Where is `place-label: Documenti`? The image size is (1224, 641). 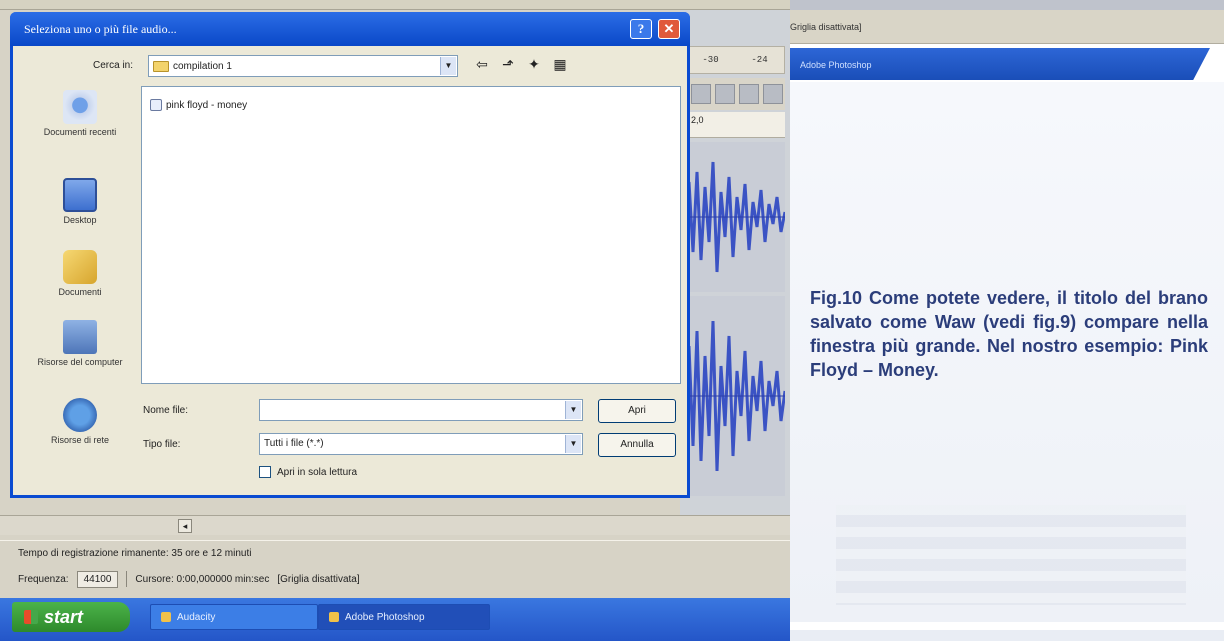 place-label: Documenti is located at coordinates (80, 292).